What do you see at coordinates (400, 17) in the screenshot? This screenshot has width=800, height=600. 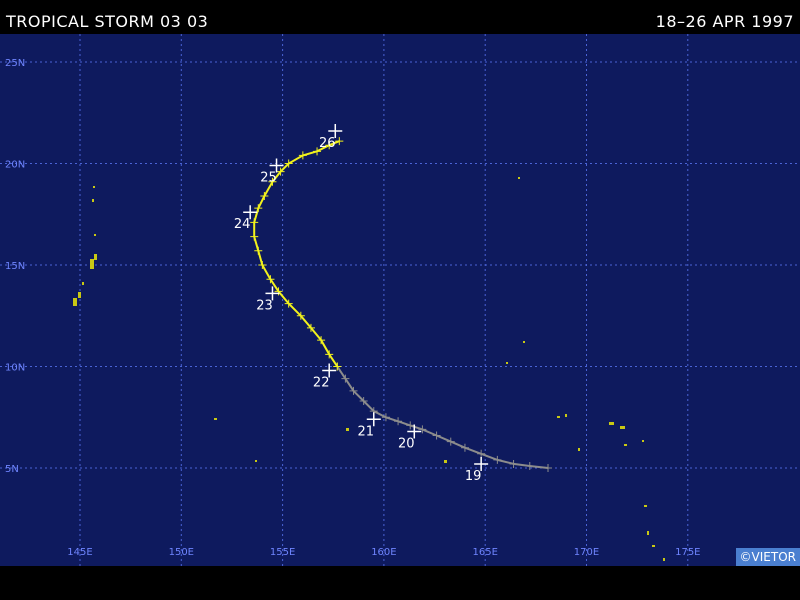 I see `header-bar: TROPICAL STORM 03 03 18–26 APR 1997` at bounding box center [400, 17].